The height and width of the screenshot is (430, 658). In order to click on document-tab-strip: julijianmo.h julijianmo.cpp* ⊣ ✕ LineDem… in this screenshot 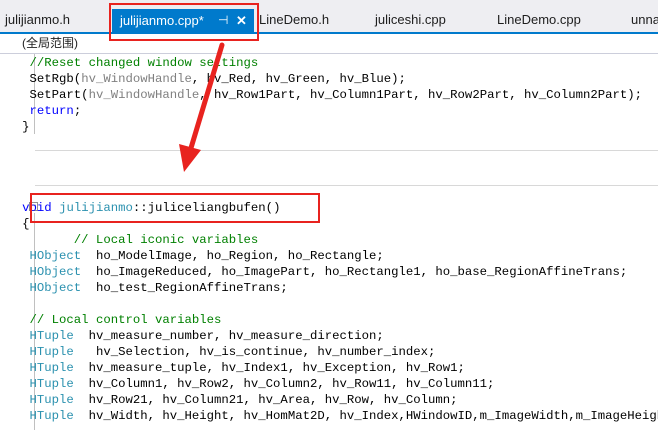, I will do `click(329, 17)`.